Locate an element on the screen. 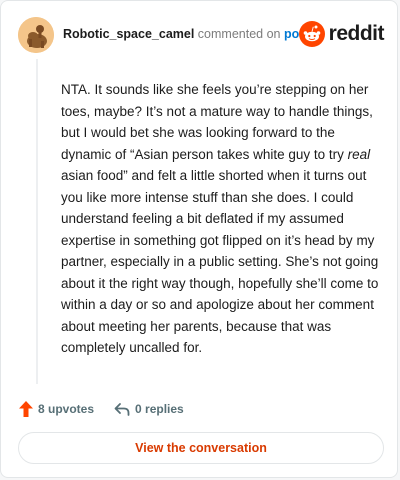 This screenshot has width=400, height=480. upvote-arrow-icon is located at coordinates (26, 409).